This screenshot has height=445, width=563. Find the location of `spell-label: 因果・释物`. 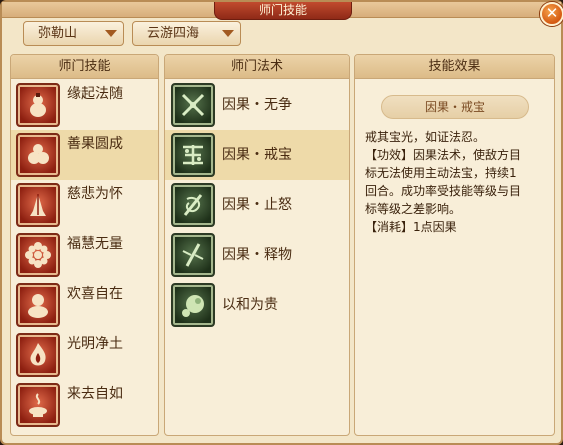

spell-label: 因果・释物 is located at coordinates (257, 255).